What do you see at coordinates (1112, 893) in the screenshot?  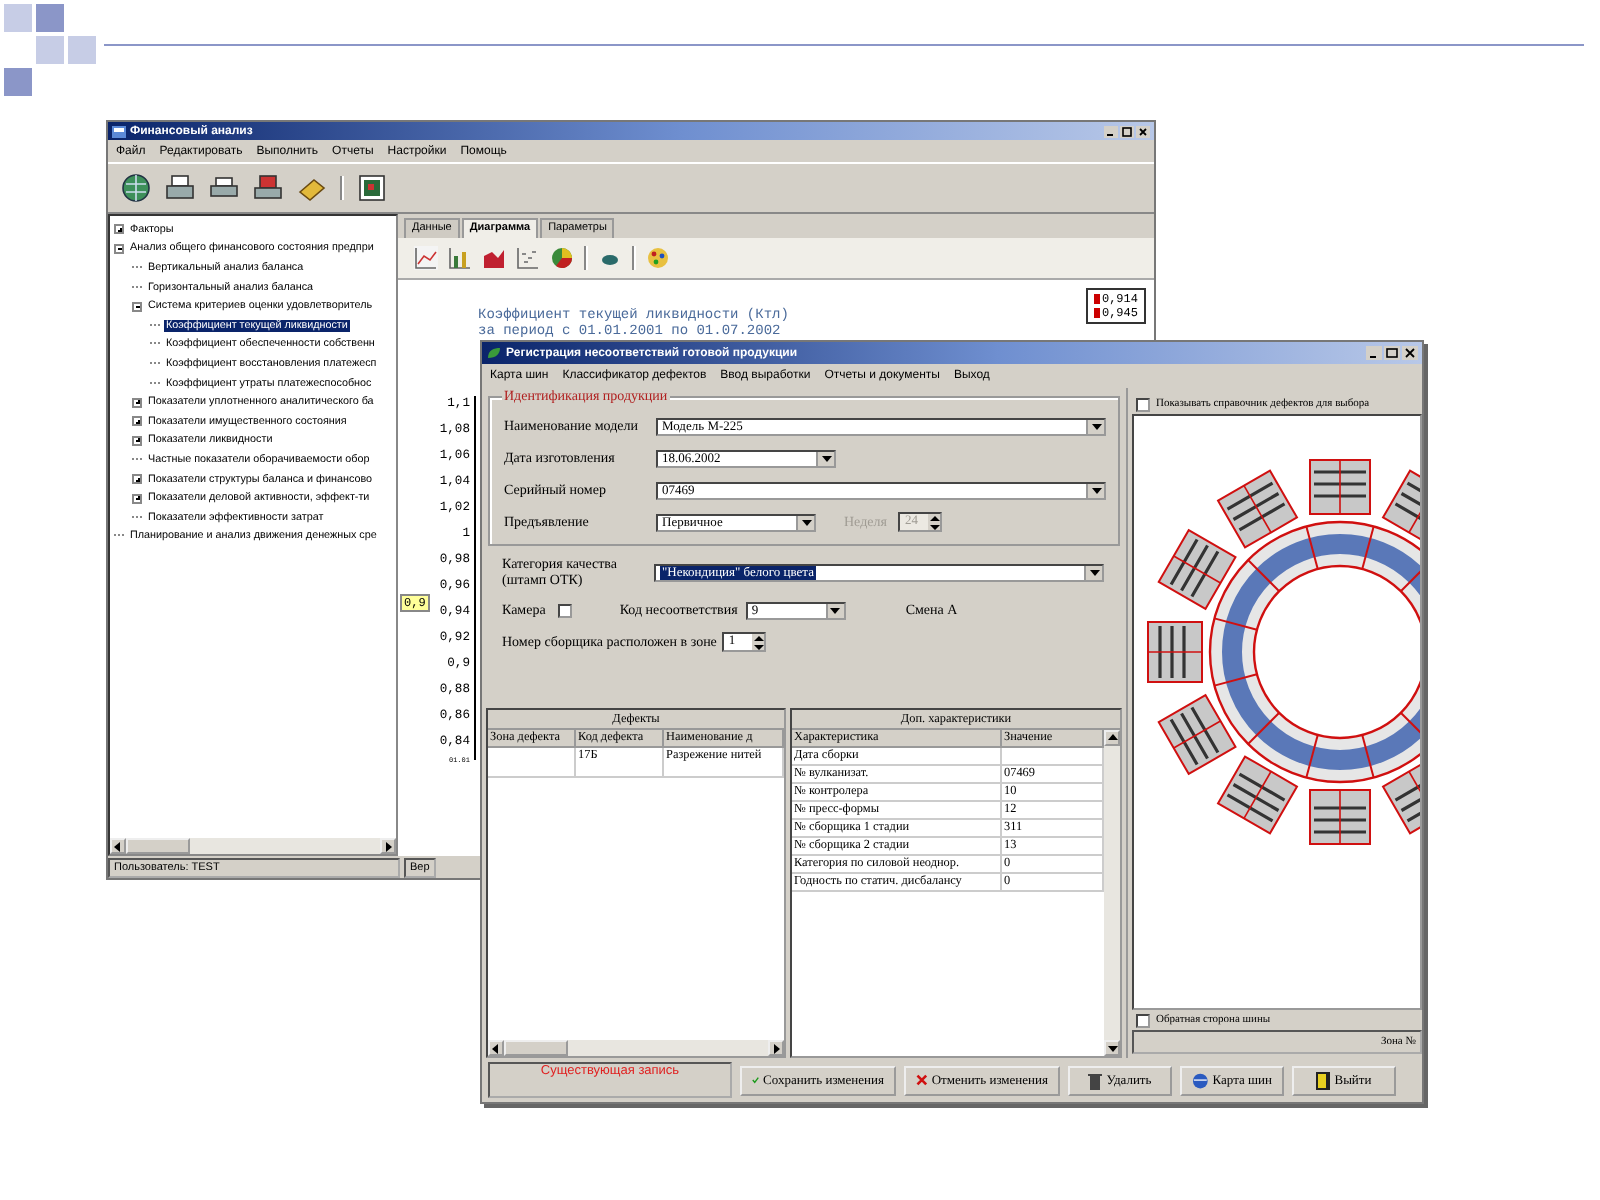 I see `vertical-scrollbar` at bounding box center [1112, 893].